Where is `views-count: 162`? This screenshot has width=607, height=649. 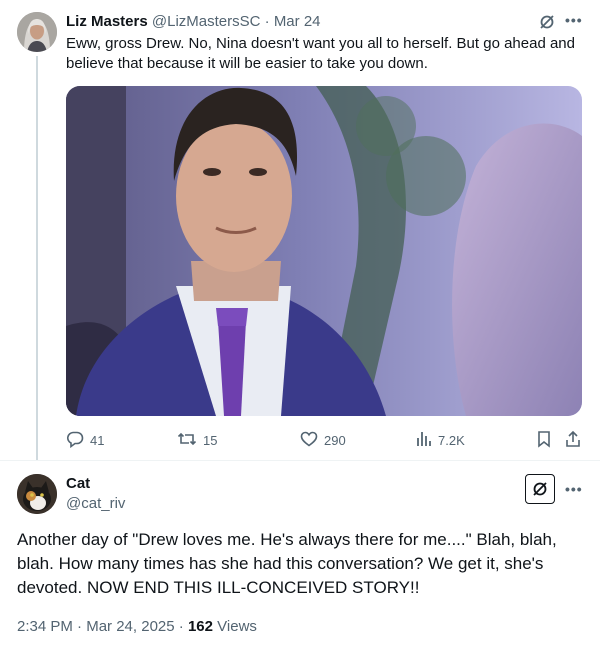
views-count: 162 is located at coordinates (200, 626).